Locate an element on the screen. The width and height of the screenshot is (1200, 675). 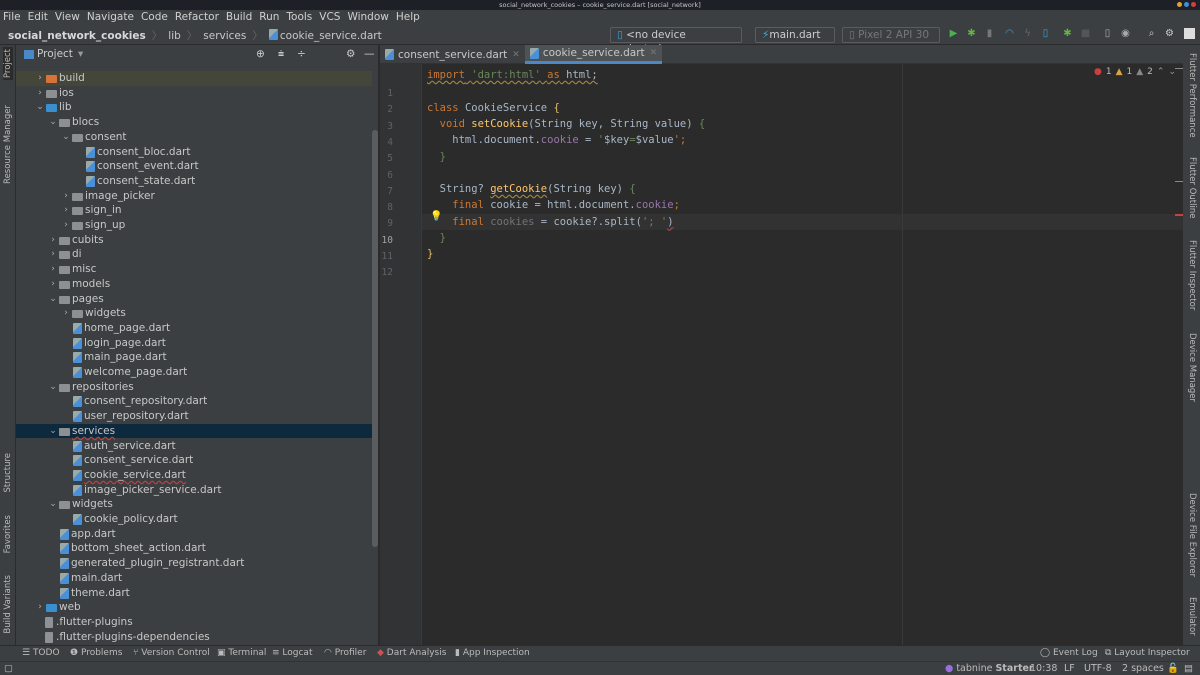
expand-all-icon: ⩧ is located at coordinates (281, 54).